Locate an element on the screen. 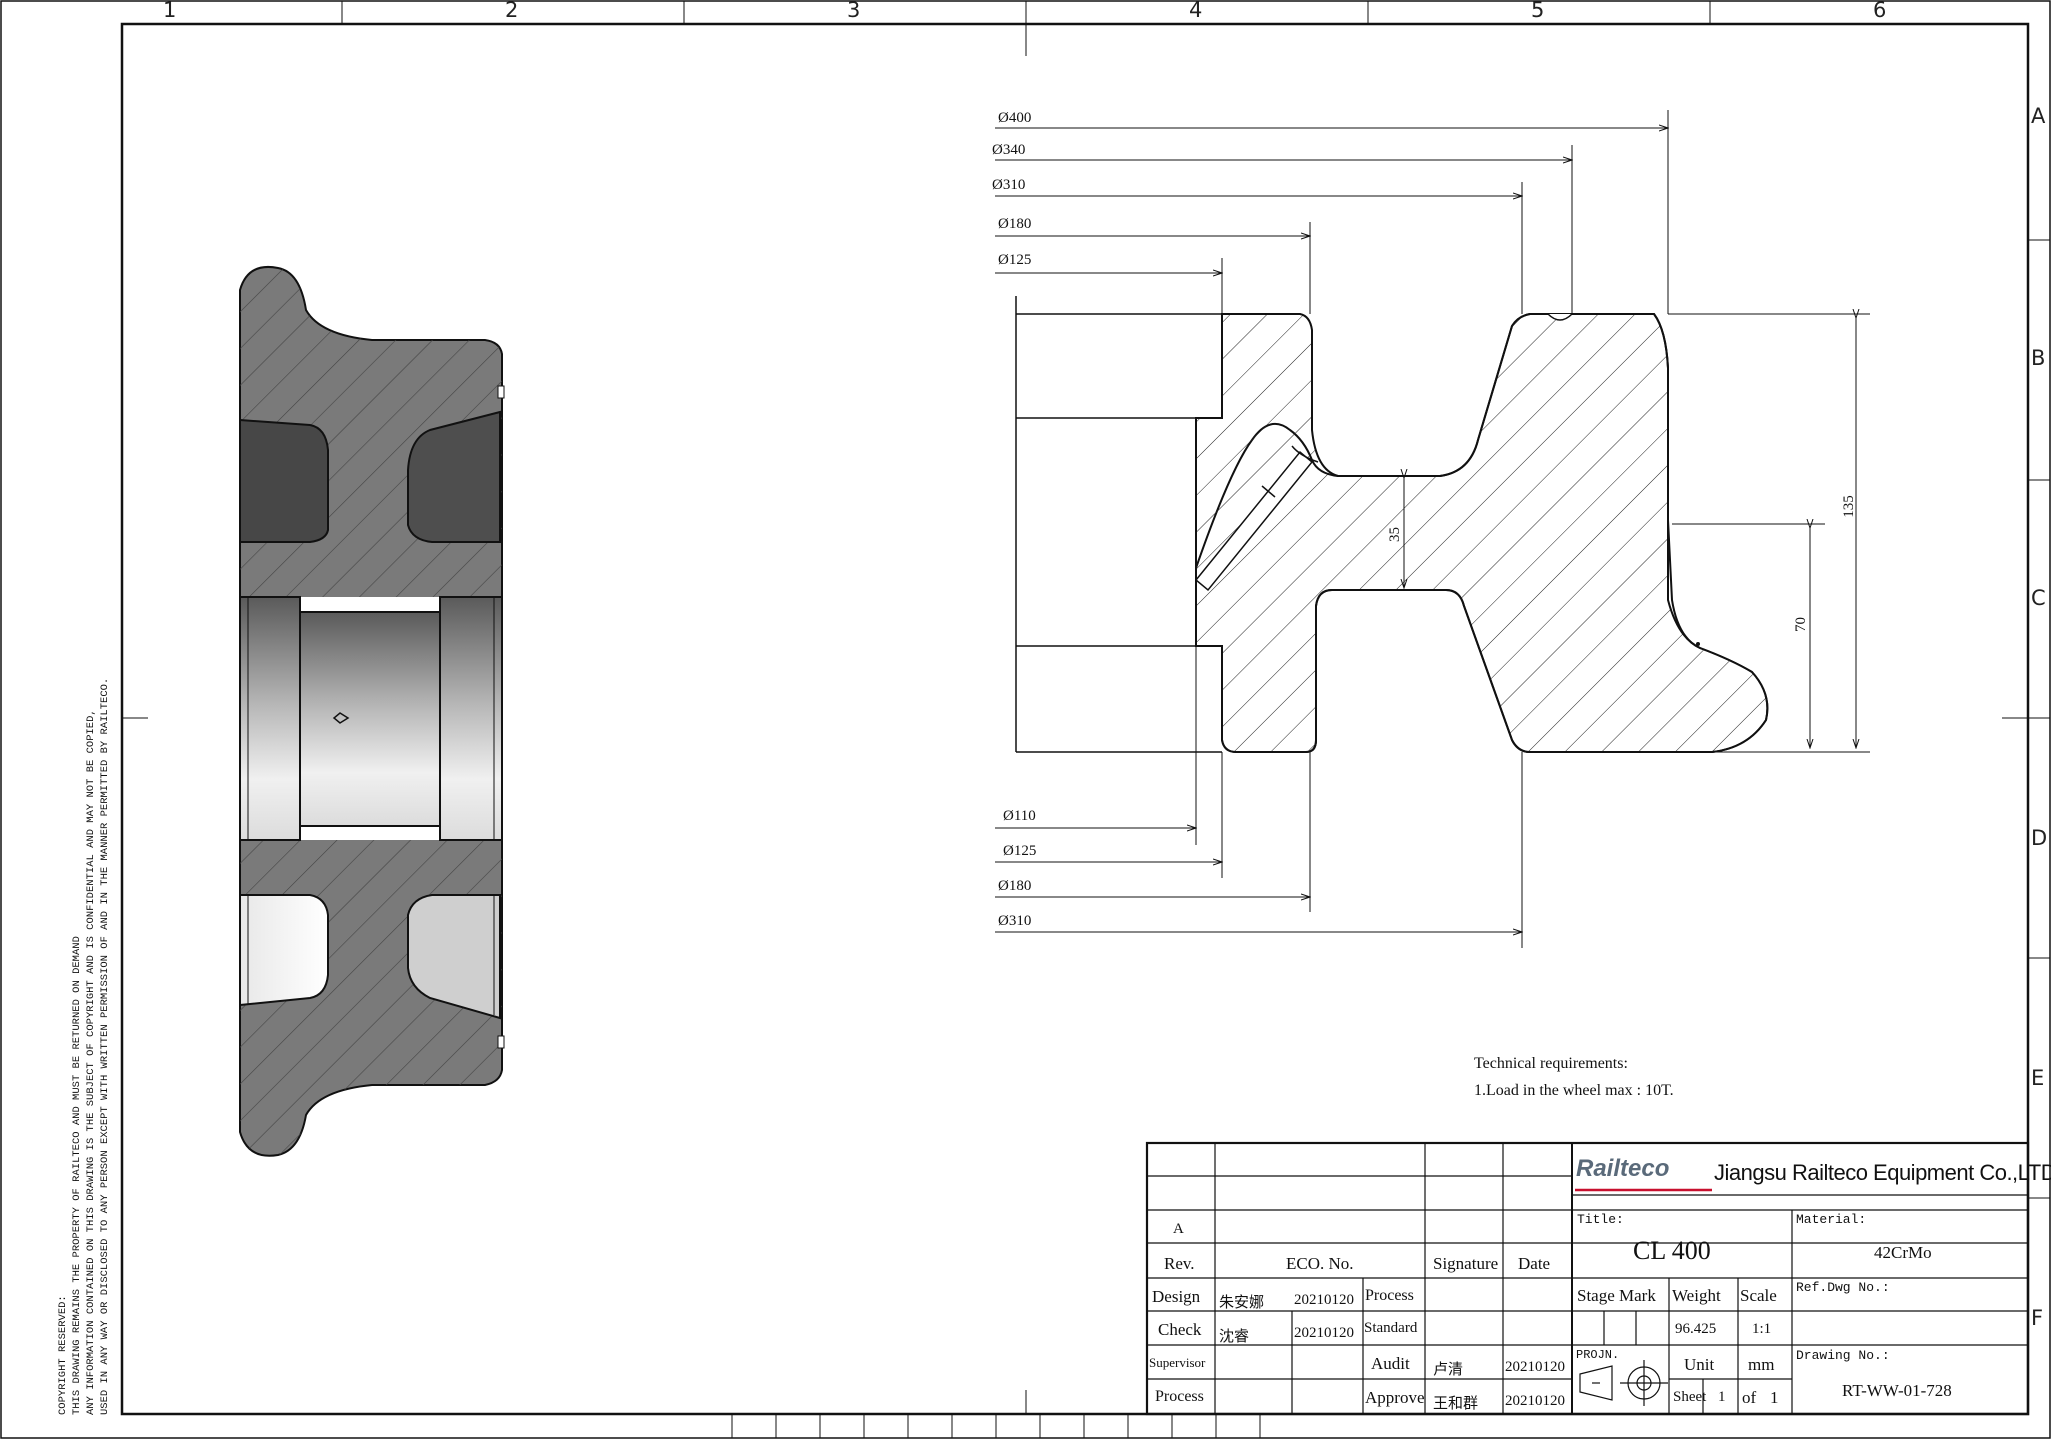 Image resolution: width=2051 pixels, height=1444 pixels. upper-left-pocket is located at coordinates (284, 480).